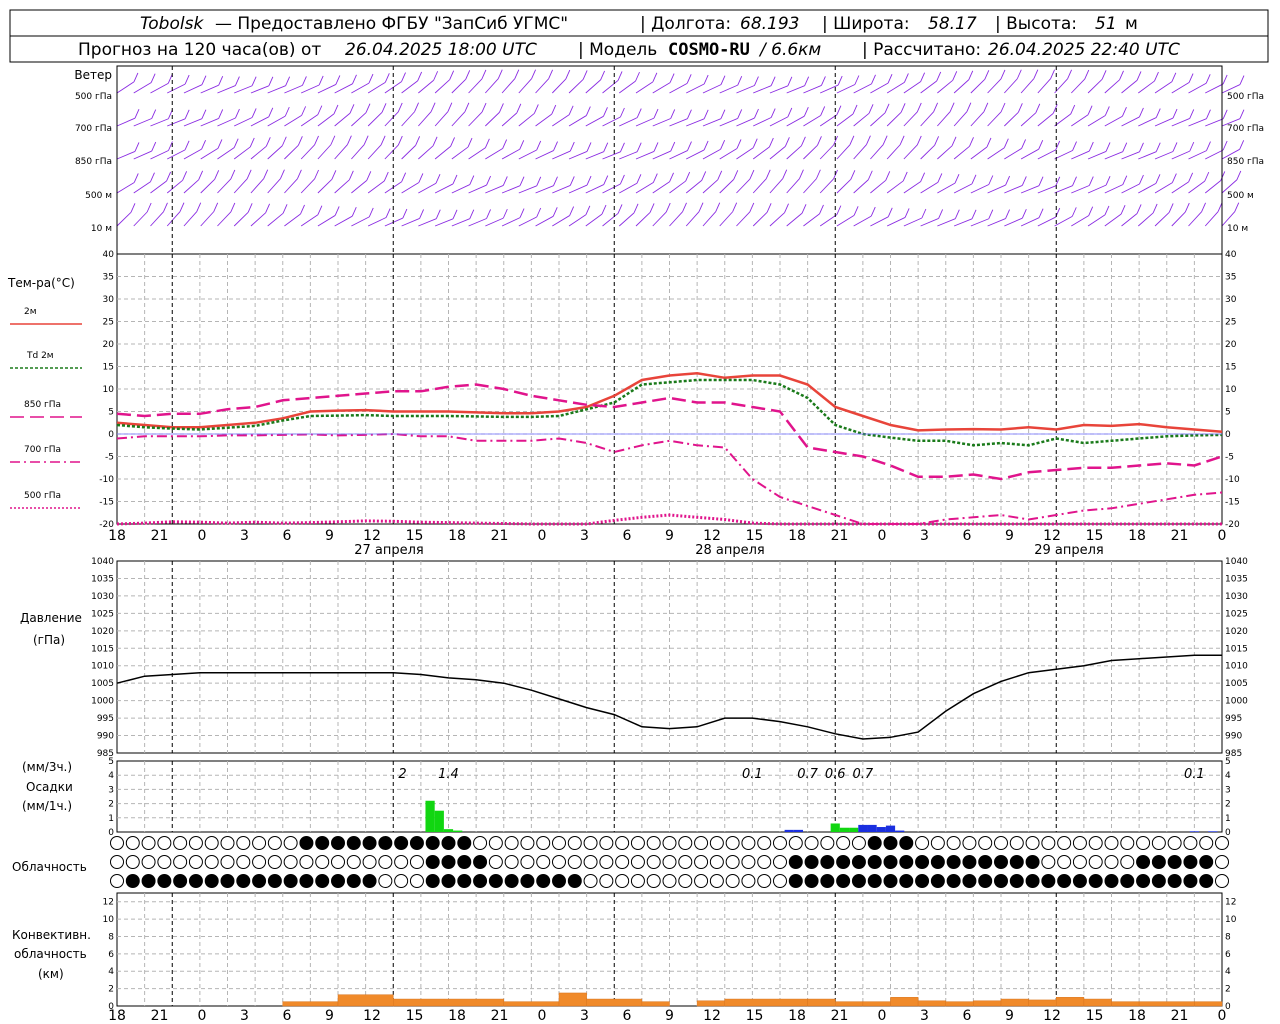  I want to click on time-tick-label-bottom: 15, so click(1095, 1016).